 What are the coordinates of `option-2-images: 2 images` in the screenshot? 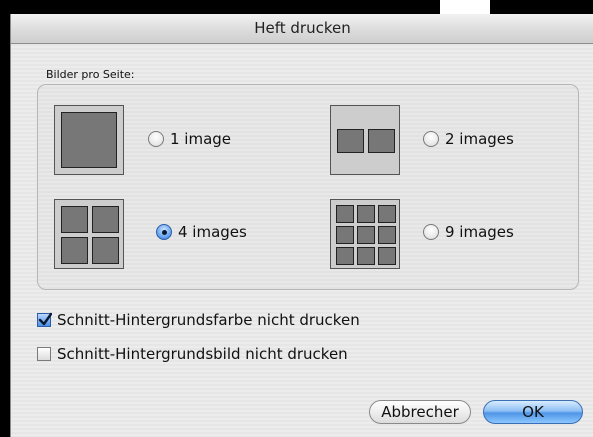 It's located at (468, 139).